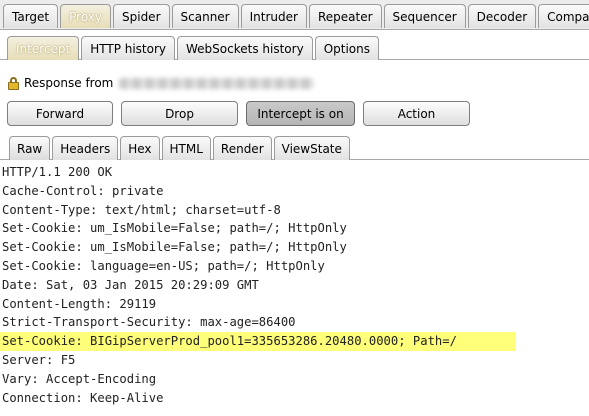  What do you see at coordinates (300, 113) in the screenshot?
I see `intercept-toggle-button: Intercept is on` at bounding box center [300, 113].